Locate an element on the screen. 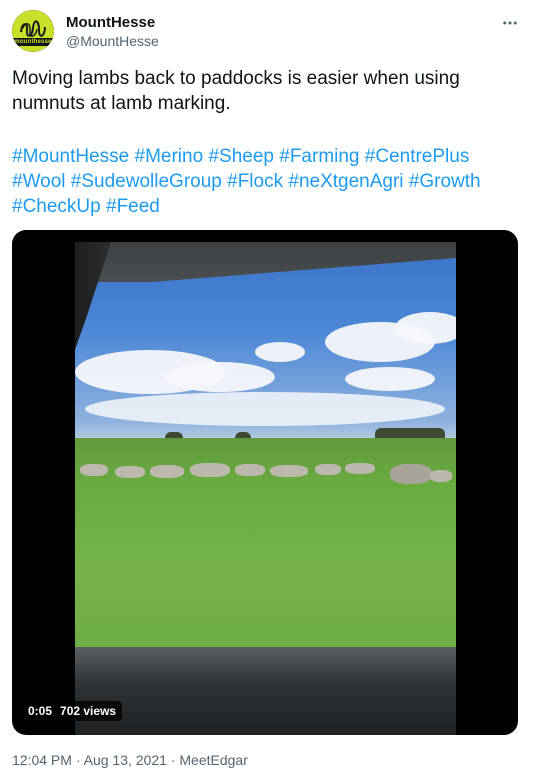  hashtag-link: #CheckUp is located at coordinates (56, 206).